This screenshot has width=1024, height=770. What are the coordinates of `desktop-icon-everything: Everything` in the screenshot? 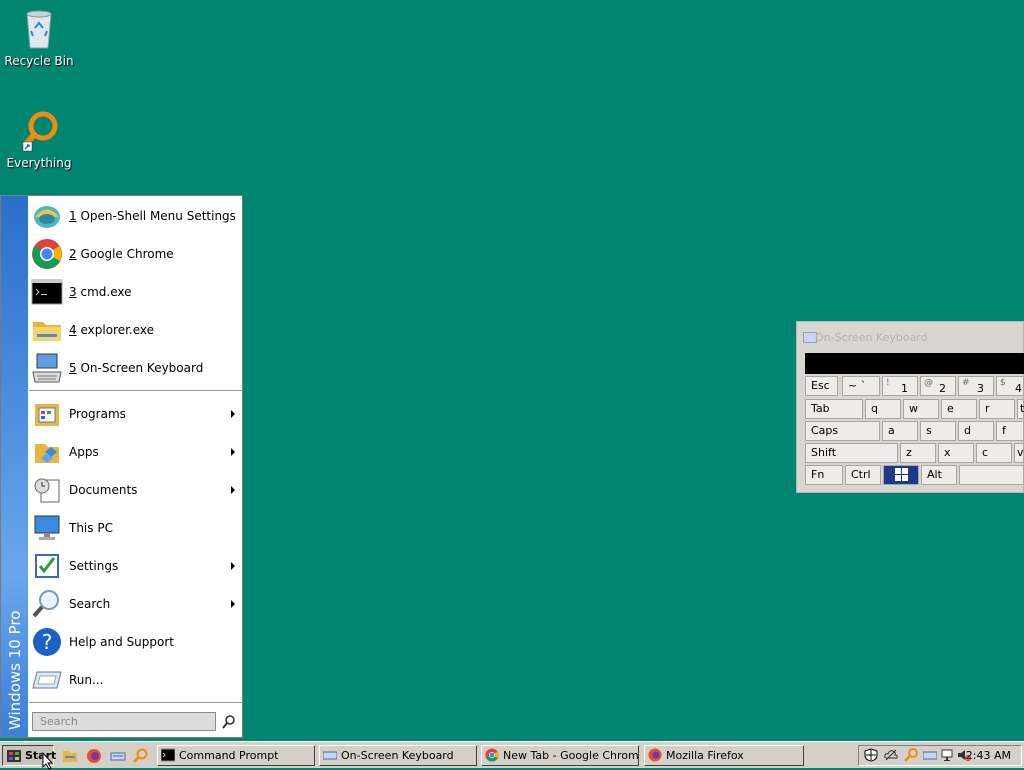 It's located at (39, 140).